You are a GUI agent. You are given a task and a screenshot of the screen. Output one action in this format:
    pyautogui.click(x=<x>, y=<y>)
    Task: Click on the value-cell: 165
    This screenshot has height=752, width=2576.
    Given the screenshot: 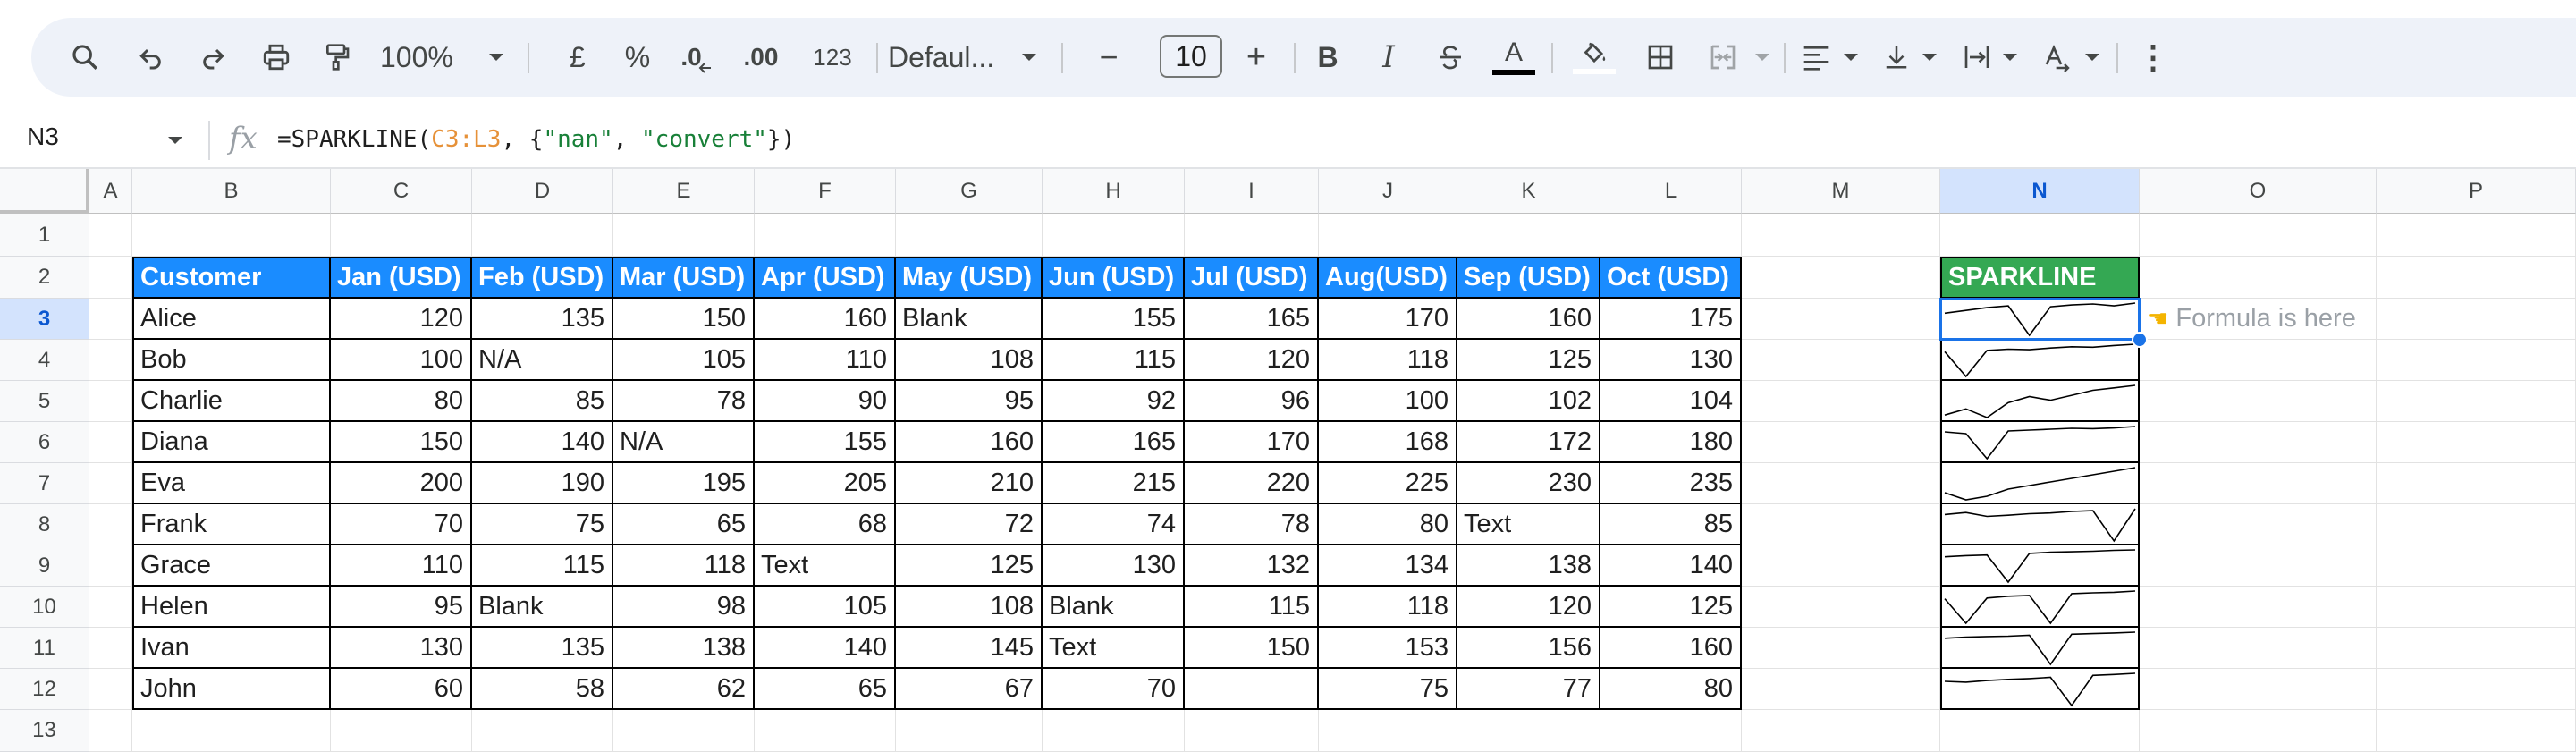 What is the action you would take?
    pyautogui.click(x=1114, y=443)
    